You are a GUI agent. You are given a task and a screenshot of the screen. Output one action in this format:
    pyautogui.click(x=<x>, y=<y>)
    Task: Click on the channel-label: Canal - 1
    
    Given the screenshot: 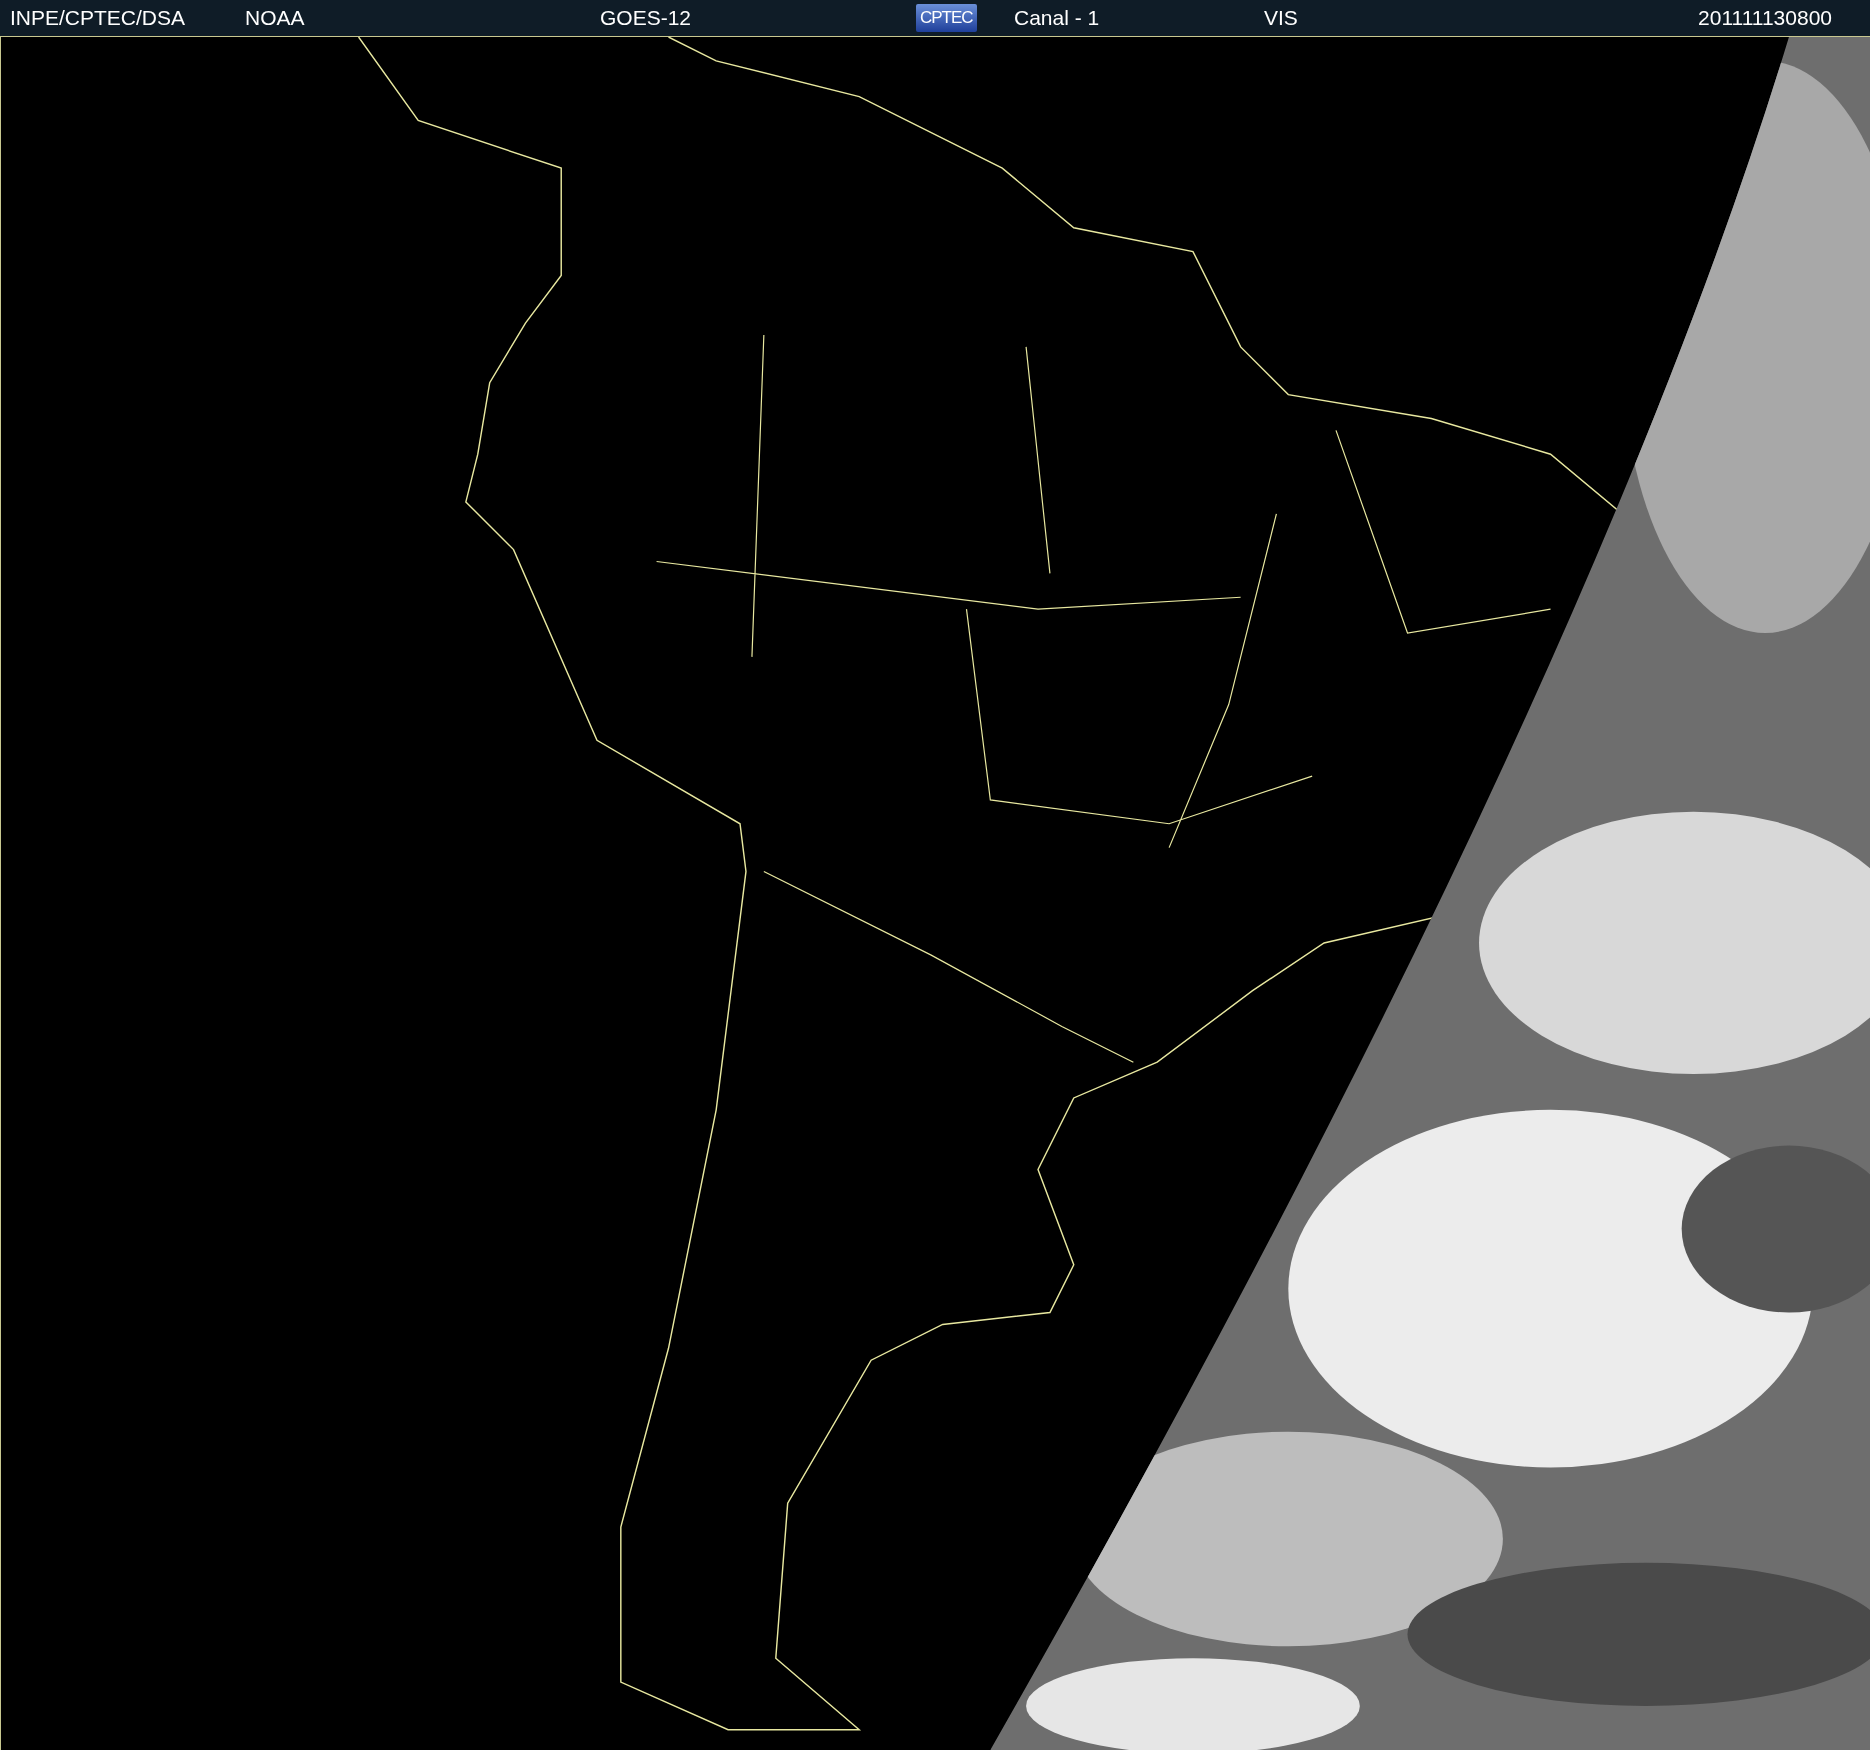 What is the action you would take?
    pyautogui.click(x=1057, y=18)
    